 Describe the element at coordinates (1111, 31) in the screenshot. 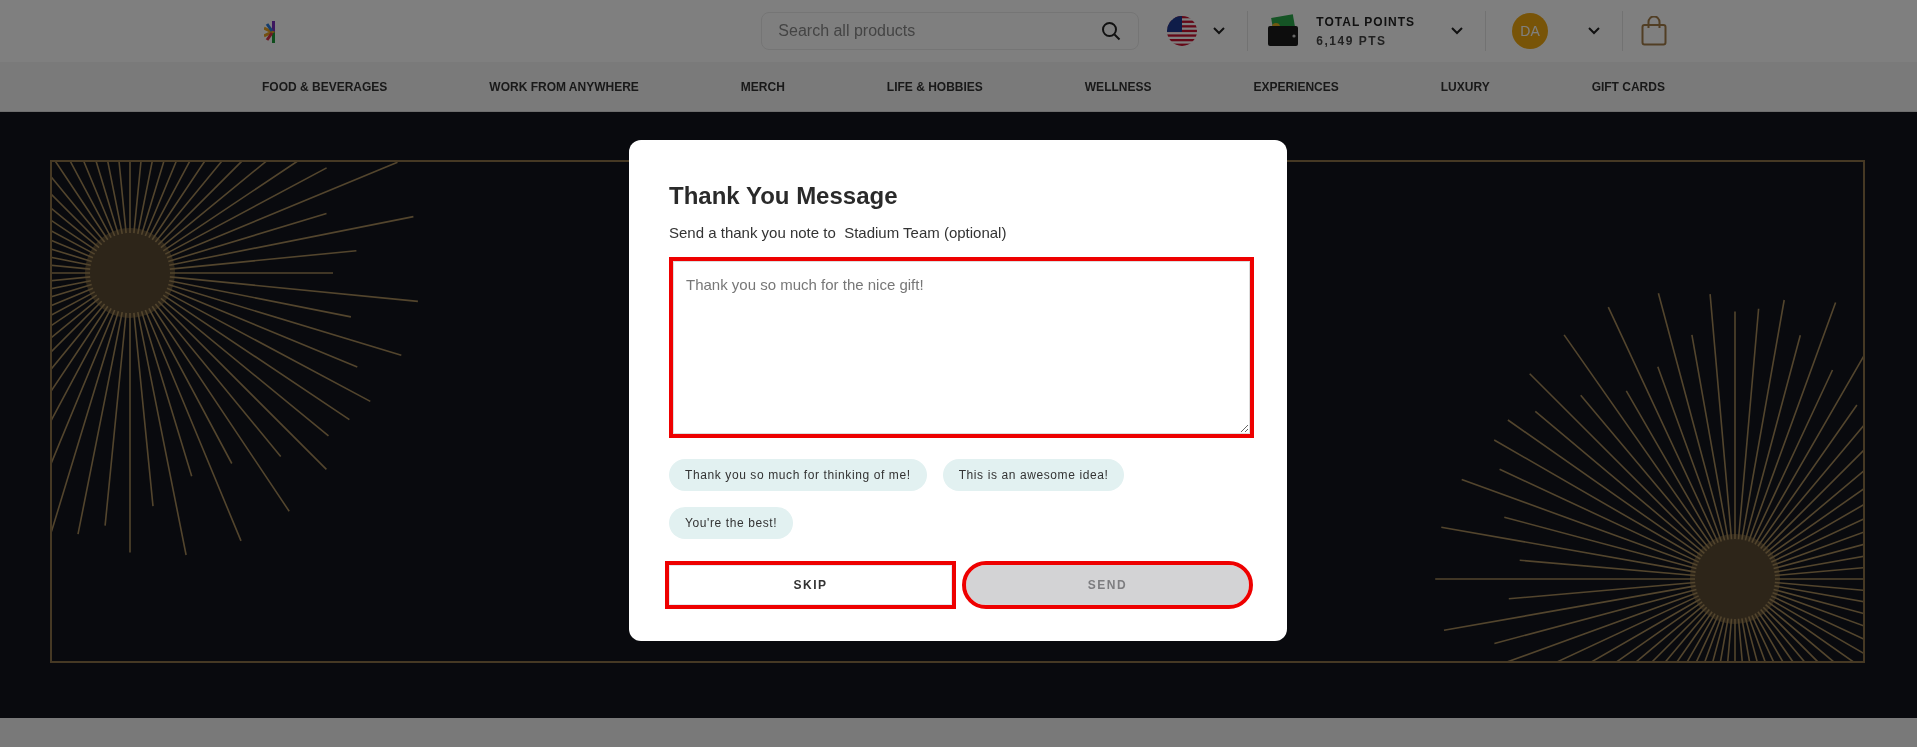

I see `search-icon` at that location.